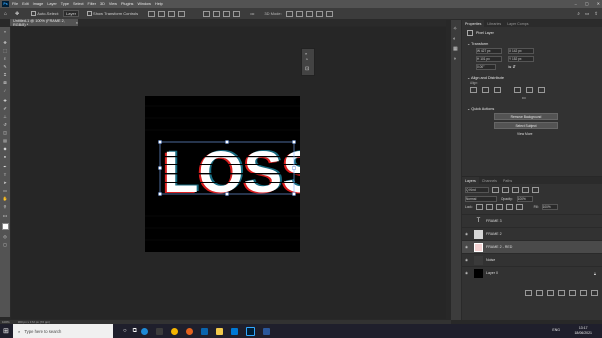 The image size is (602, 338). What do you see at coordinates (299, 13) in the screenshot?
I see `3d-roll-icon` at bounding box center [299, 13].